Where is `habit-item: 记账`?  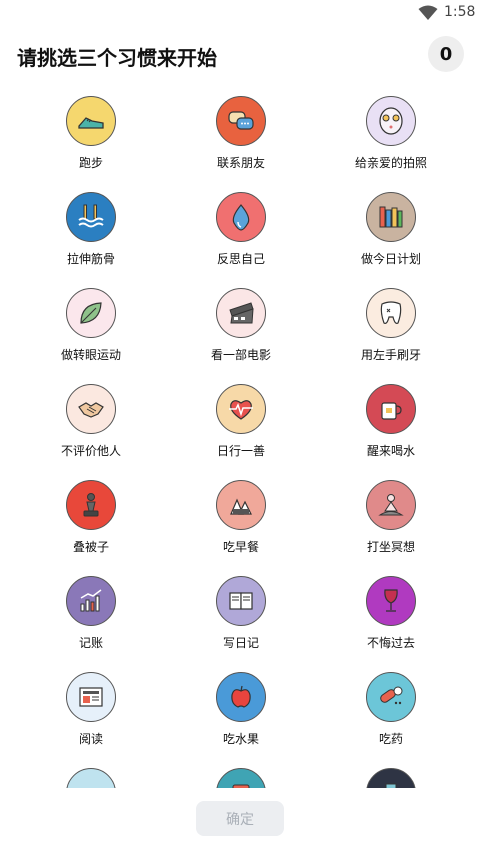
habit-item: 记账 is located at coordinates (91, 616).